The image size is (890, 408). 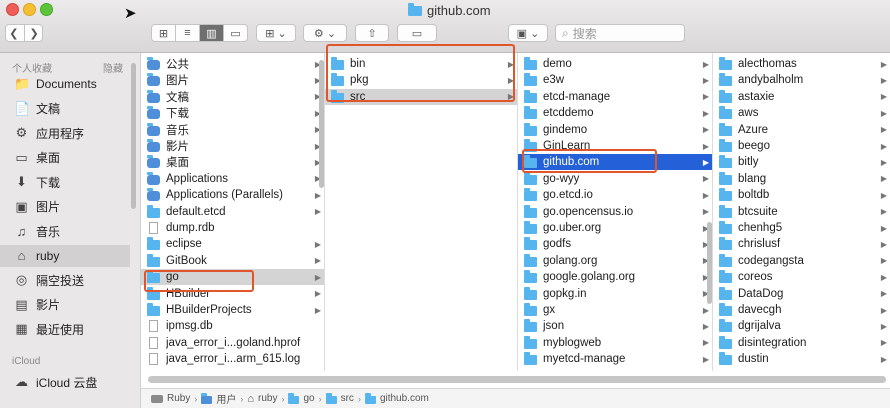 I want to click on folder-row: Azure ▶, so click(x=801, y=130).